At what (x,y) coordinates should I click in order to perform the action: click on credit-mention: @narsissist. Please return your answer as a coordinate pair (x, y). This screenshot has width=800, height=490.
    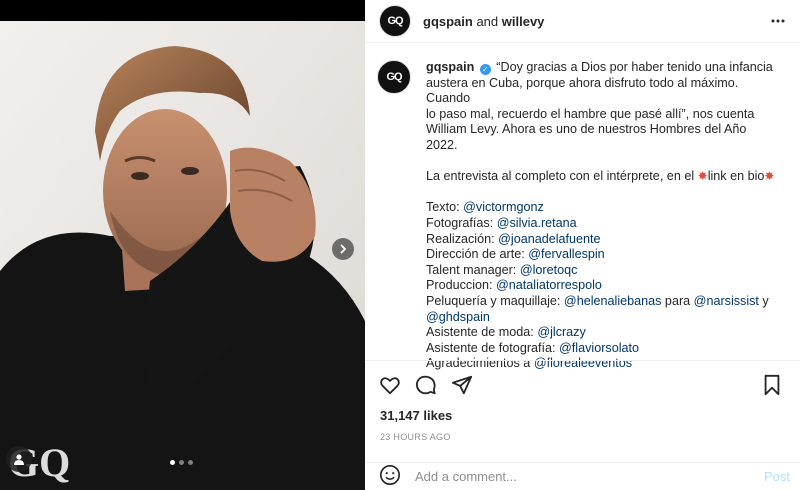
    Looking at the image, I should click on (726, 301).